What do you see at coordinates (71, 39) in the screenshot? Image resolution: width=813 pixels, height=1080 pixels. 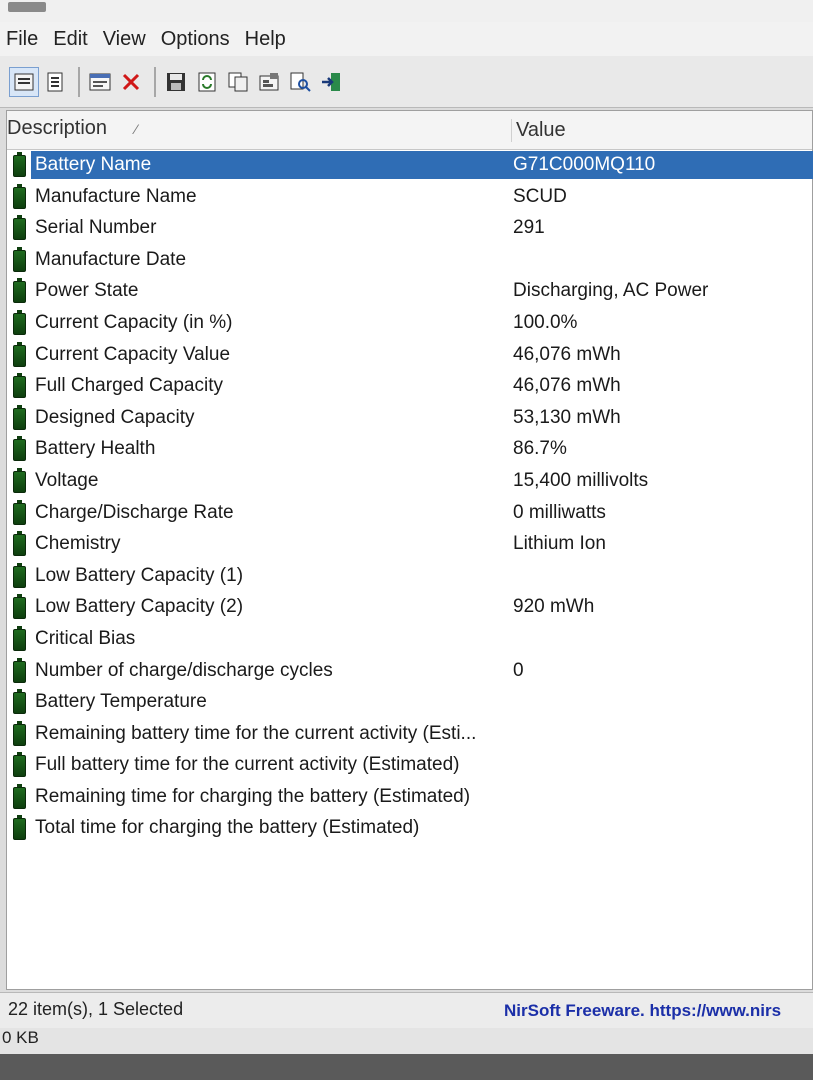 I see `menu-edit: Edit` at bounding box center [71, 39].